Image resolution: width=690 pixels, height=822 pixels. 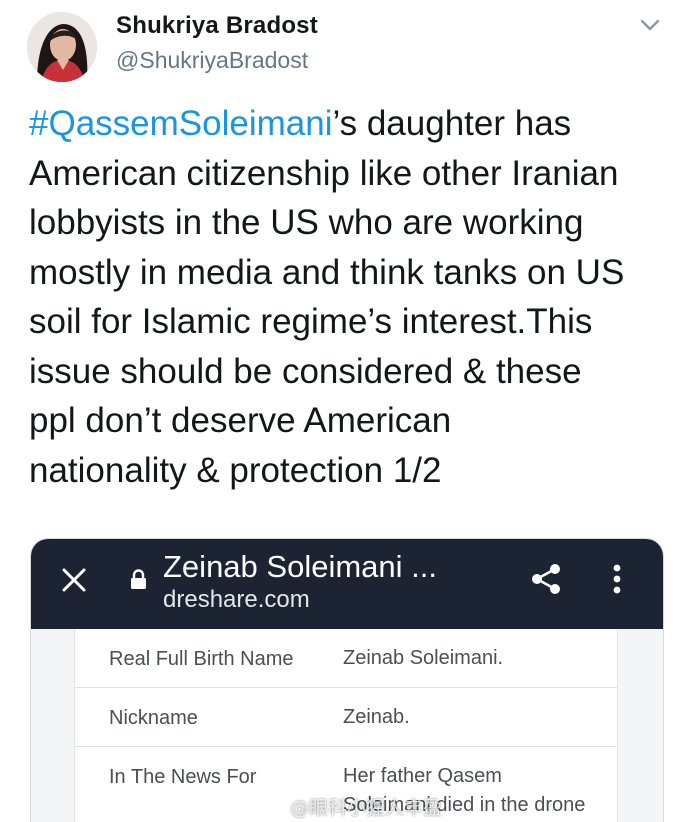 I want to click on row-label: In The News For, so click(x=183, y=777).